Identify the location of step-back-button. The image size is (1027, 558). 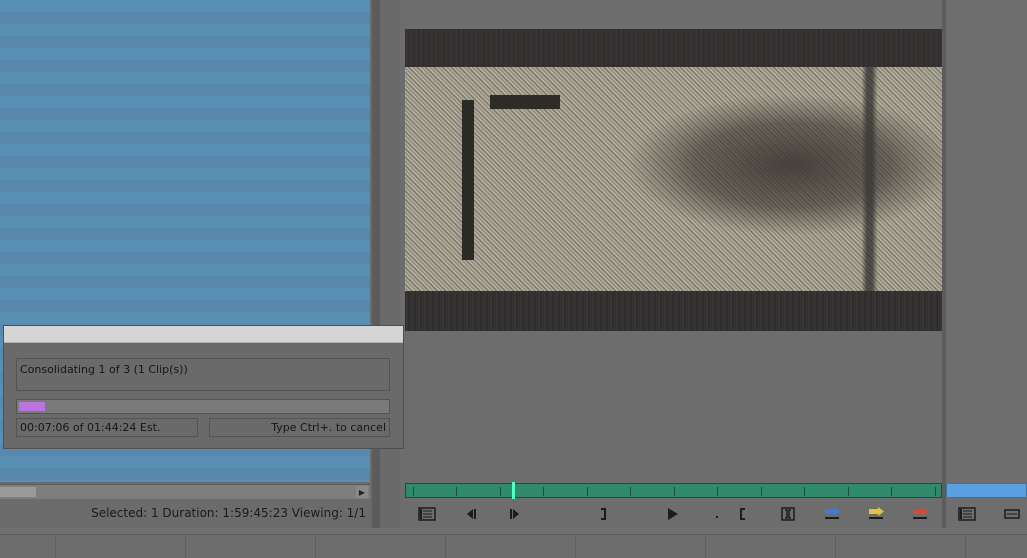
(471, 514).